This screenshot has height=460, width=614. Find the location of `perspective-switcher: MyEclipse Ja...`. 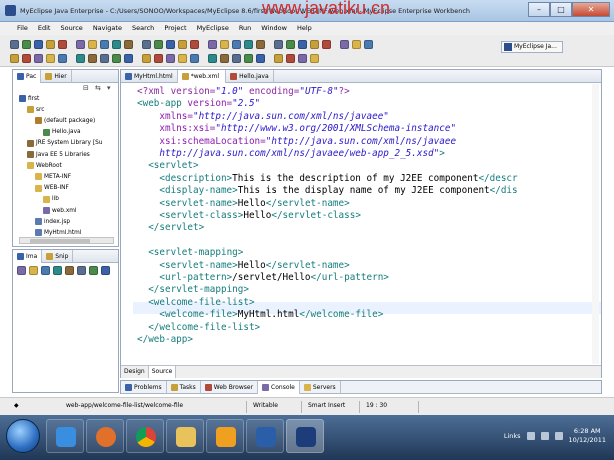

perspective-switcher: MyEclipse Ja... is located at coordinates (532, 47).